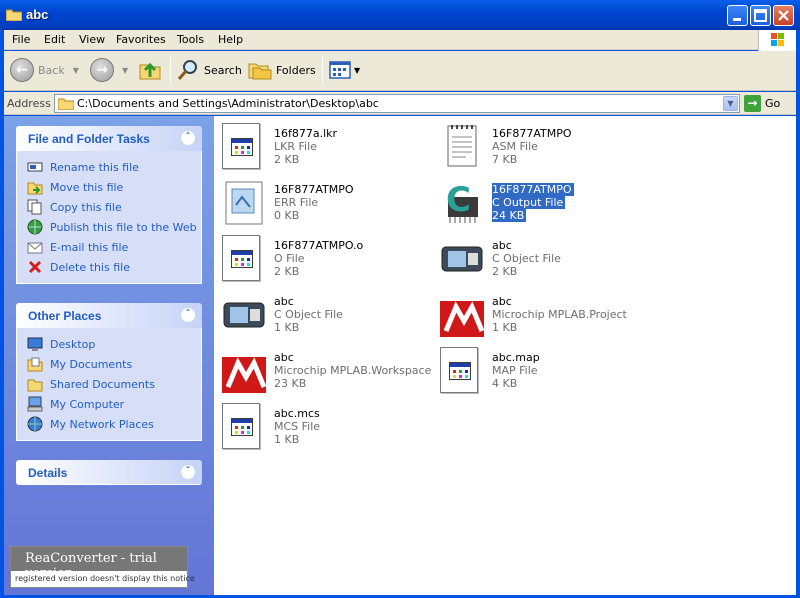 Image resolution: width=800 pixels, height=598 pixels. I want to click on place-label: My Documents, so click(91, 364).